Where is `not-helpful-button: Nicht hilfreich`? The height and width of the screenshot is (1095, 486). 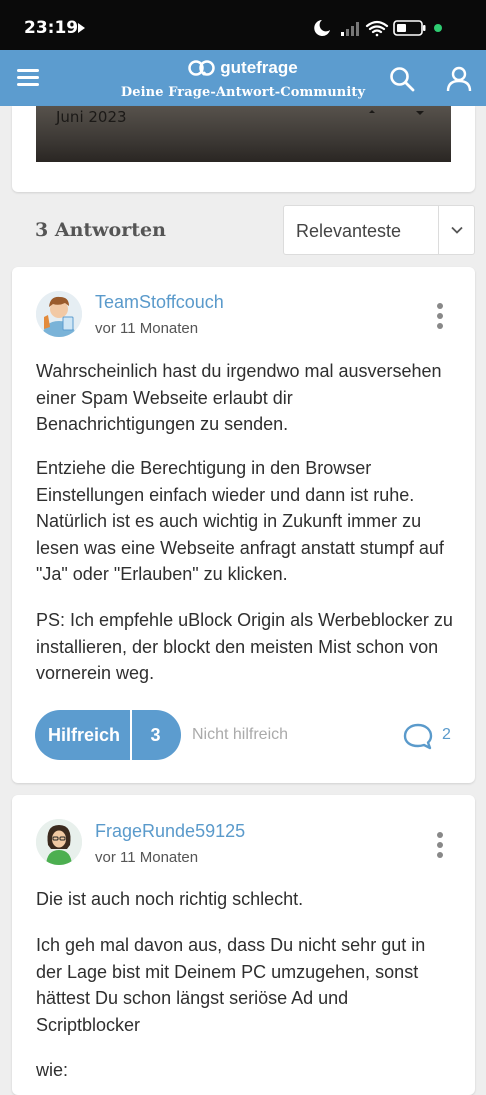
not-helpful-button: Nicht hilfreich is located at coordinates (240, 735).